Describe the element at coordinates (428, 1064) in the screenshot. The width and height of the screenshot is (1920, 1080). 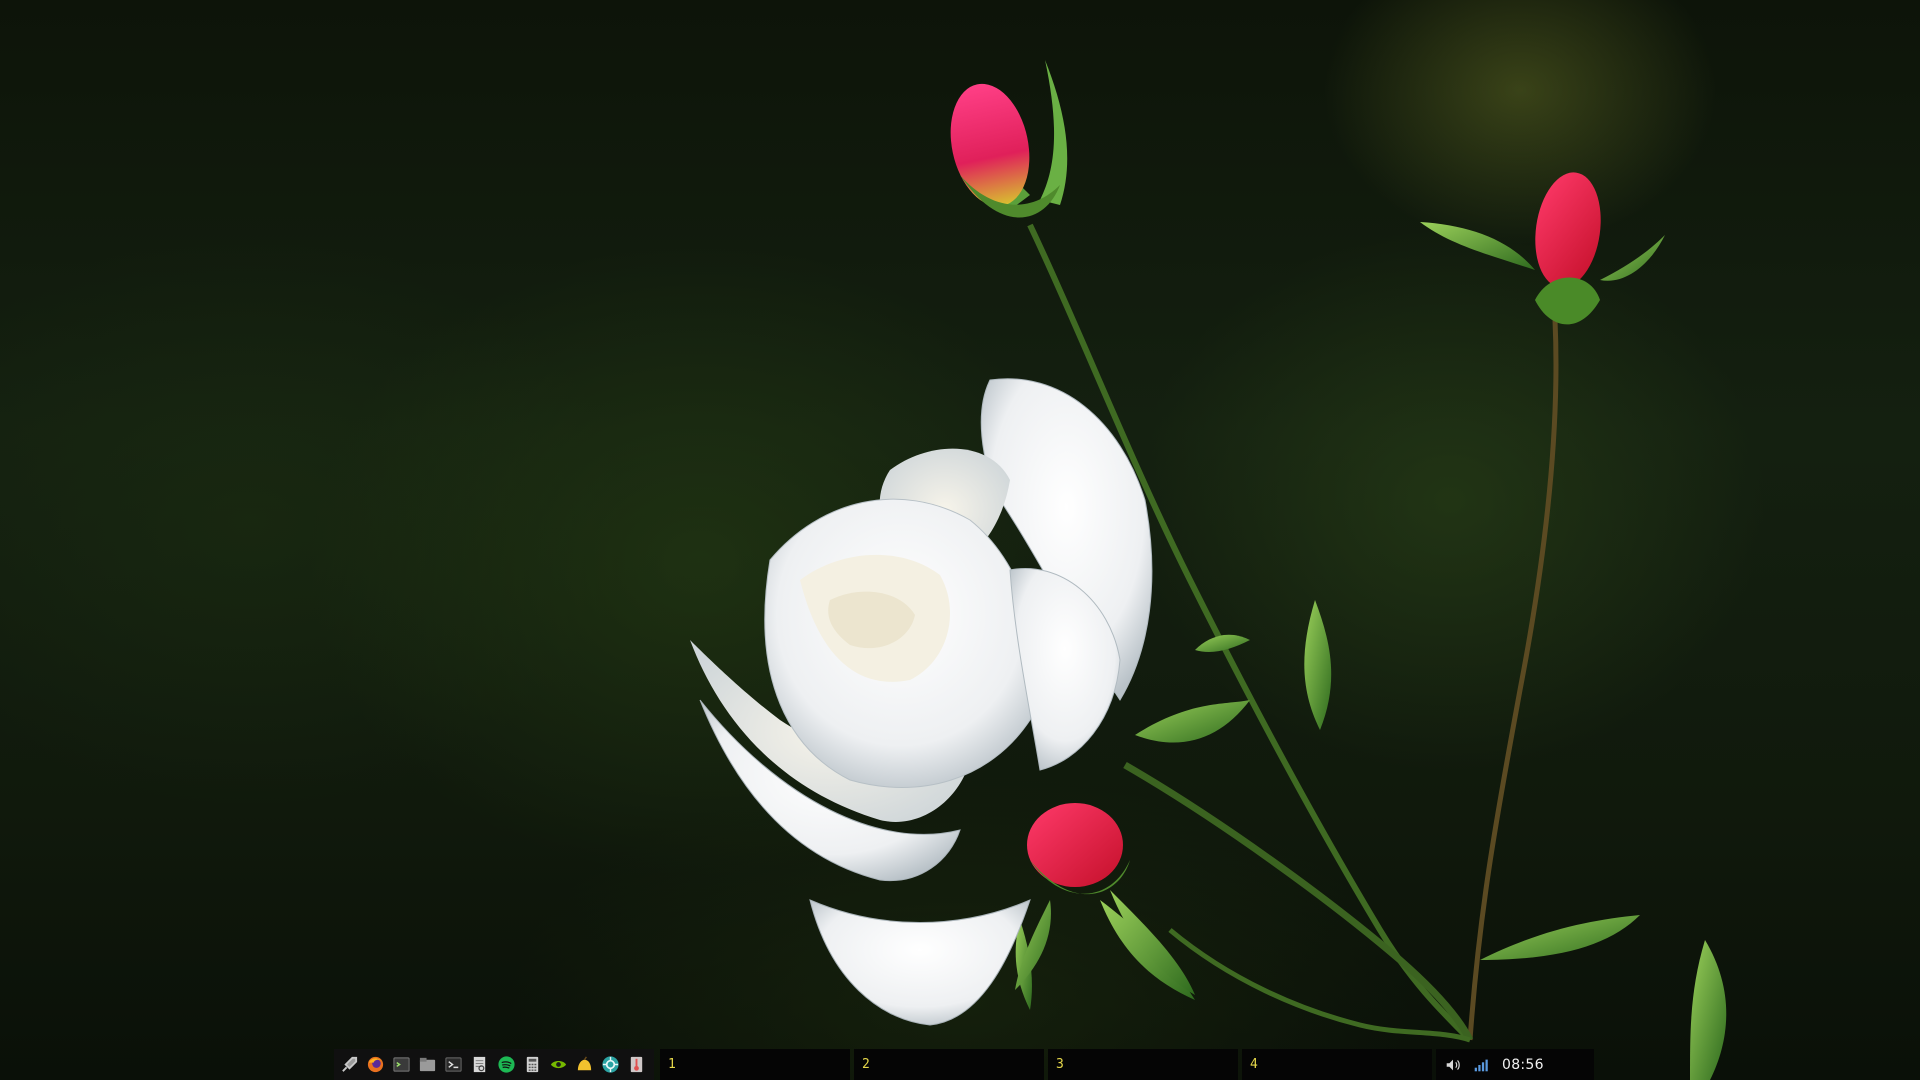
I see `file-manager-icon` at that location.